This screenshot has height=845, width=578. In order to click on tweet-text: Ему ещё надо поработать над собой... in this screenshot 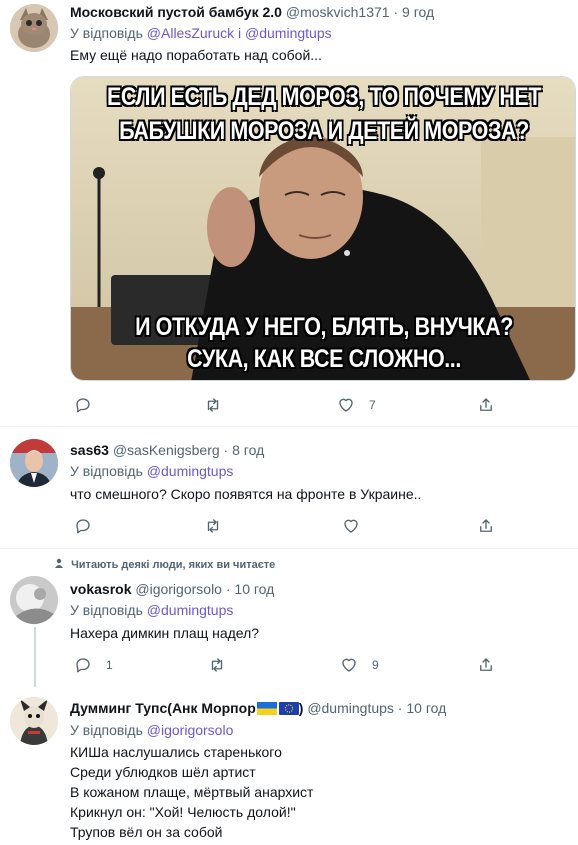, I will do `click(196, 55)`.